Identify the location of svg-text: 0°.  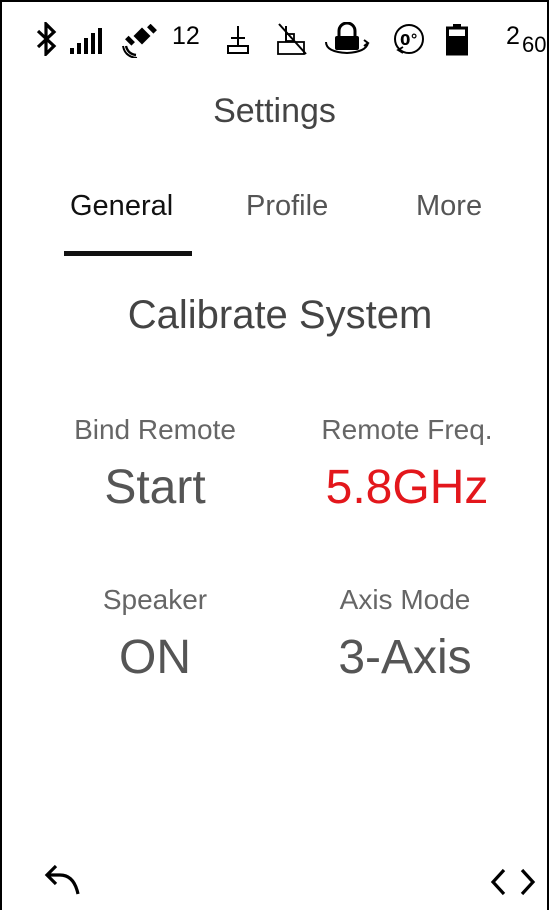
(409, 40).